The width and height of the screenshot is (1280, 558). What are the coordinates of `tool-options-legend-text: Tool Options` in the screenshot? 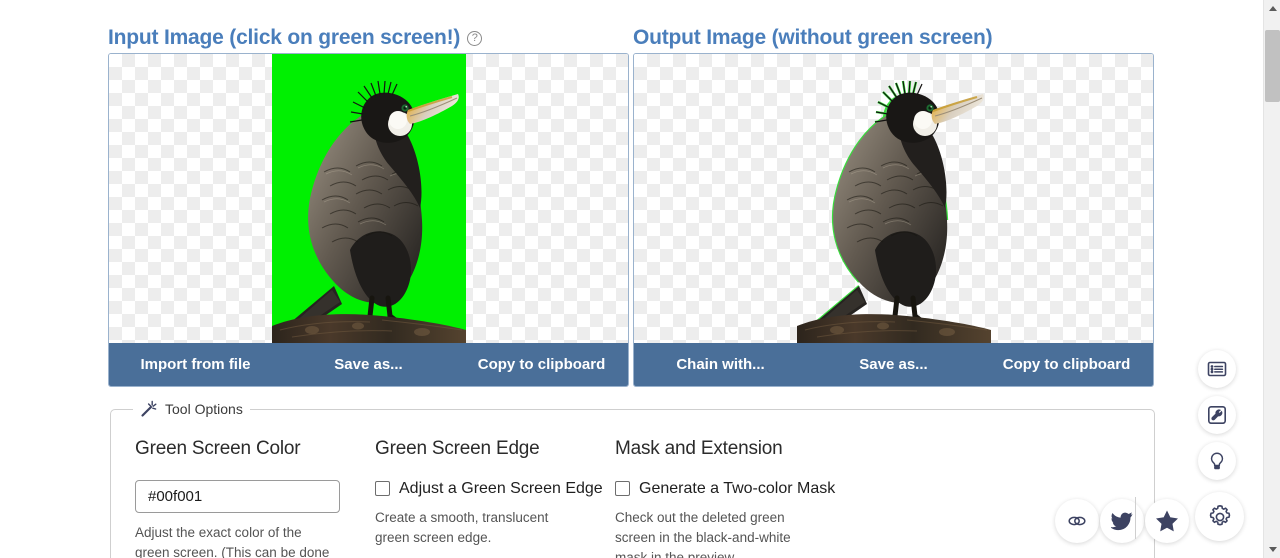 It's located at (204, 409).